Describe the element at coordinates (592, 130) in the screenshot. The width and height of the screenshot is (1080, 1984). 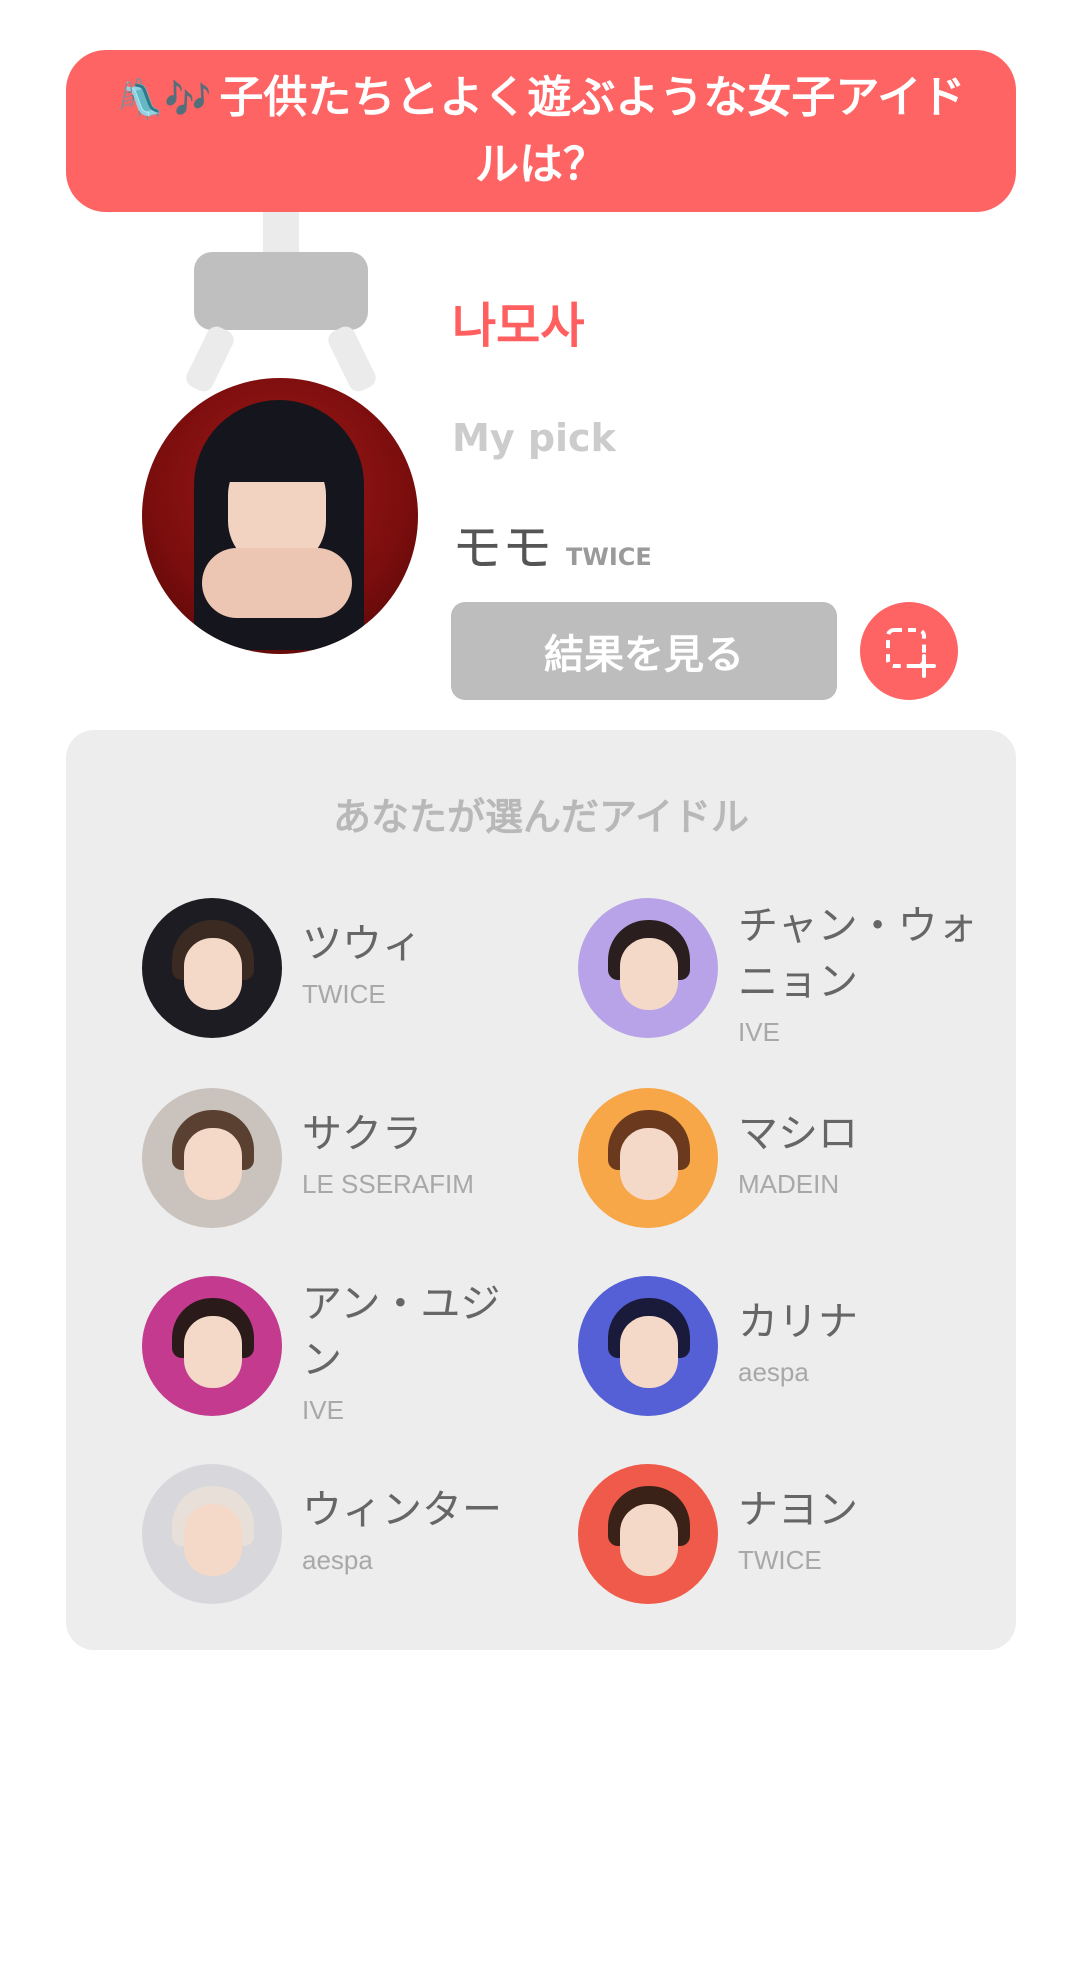
I see `question-text: 子供たちとよく遊ぶような女子アイドルは？` at that location.